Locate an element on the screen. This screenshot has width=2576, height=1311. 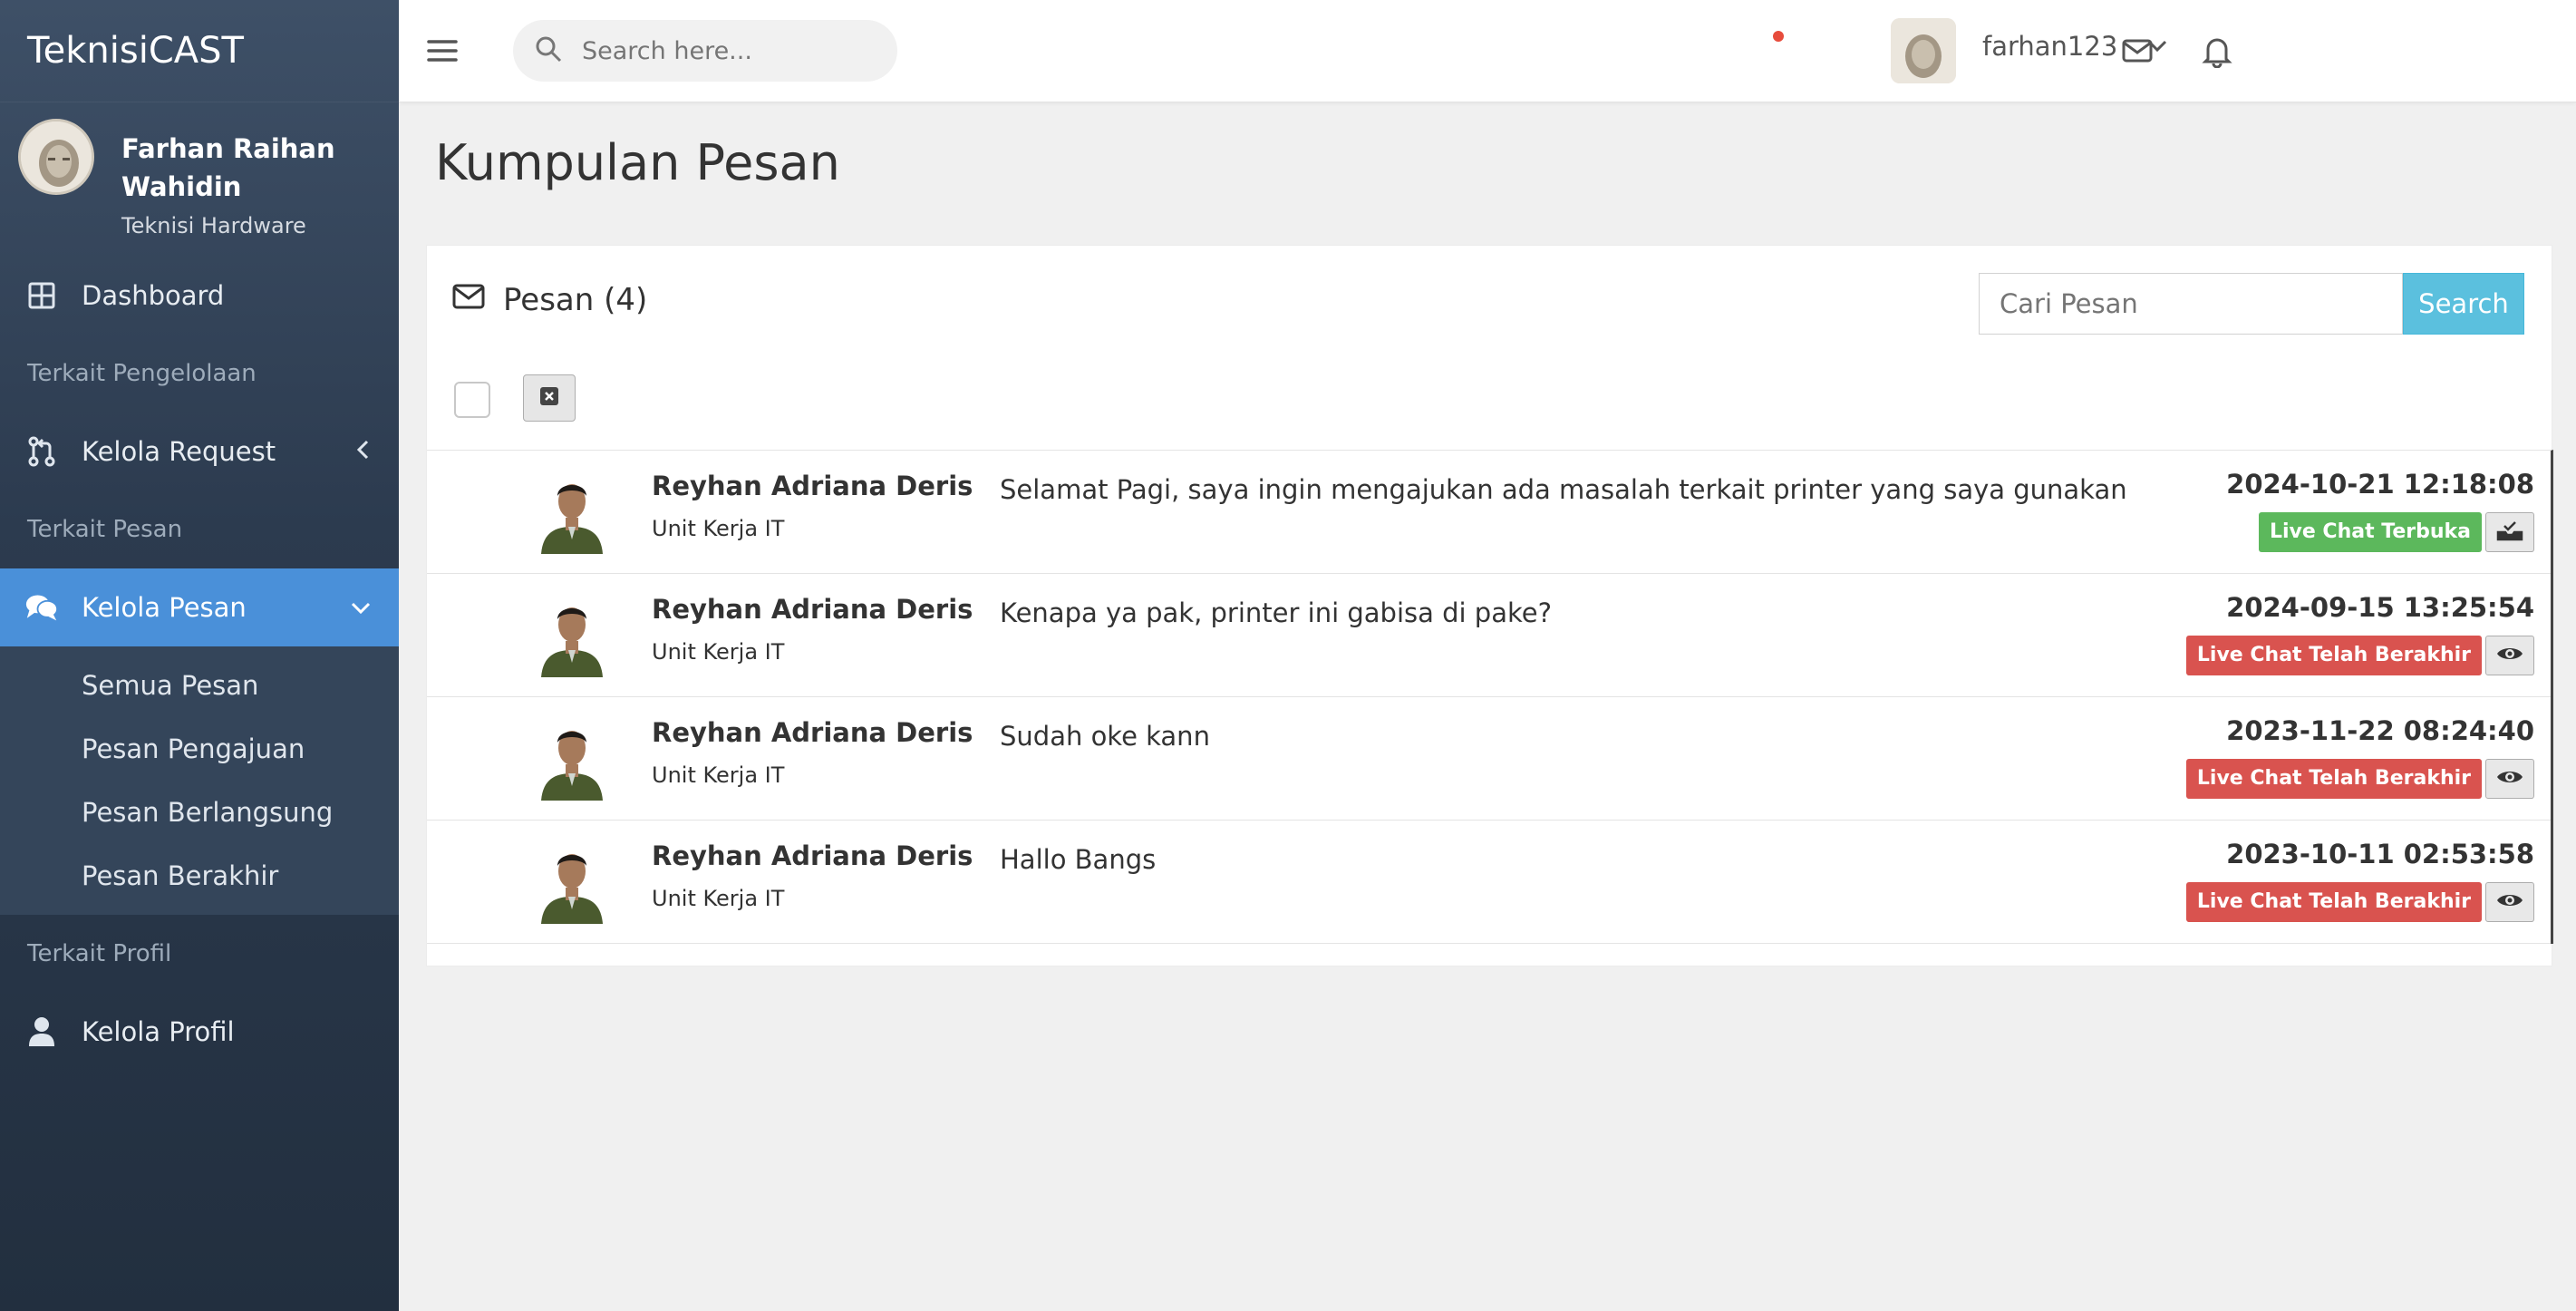
inbox-check-icon is located at coordinates (2509, 532).